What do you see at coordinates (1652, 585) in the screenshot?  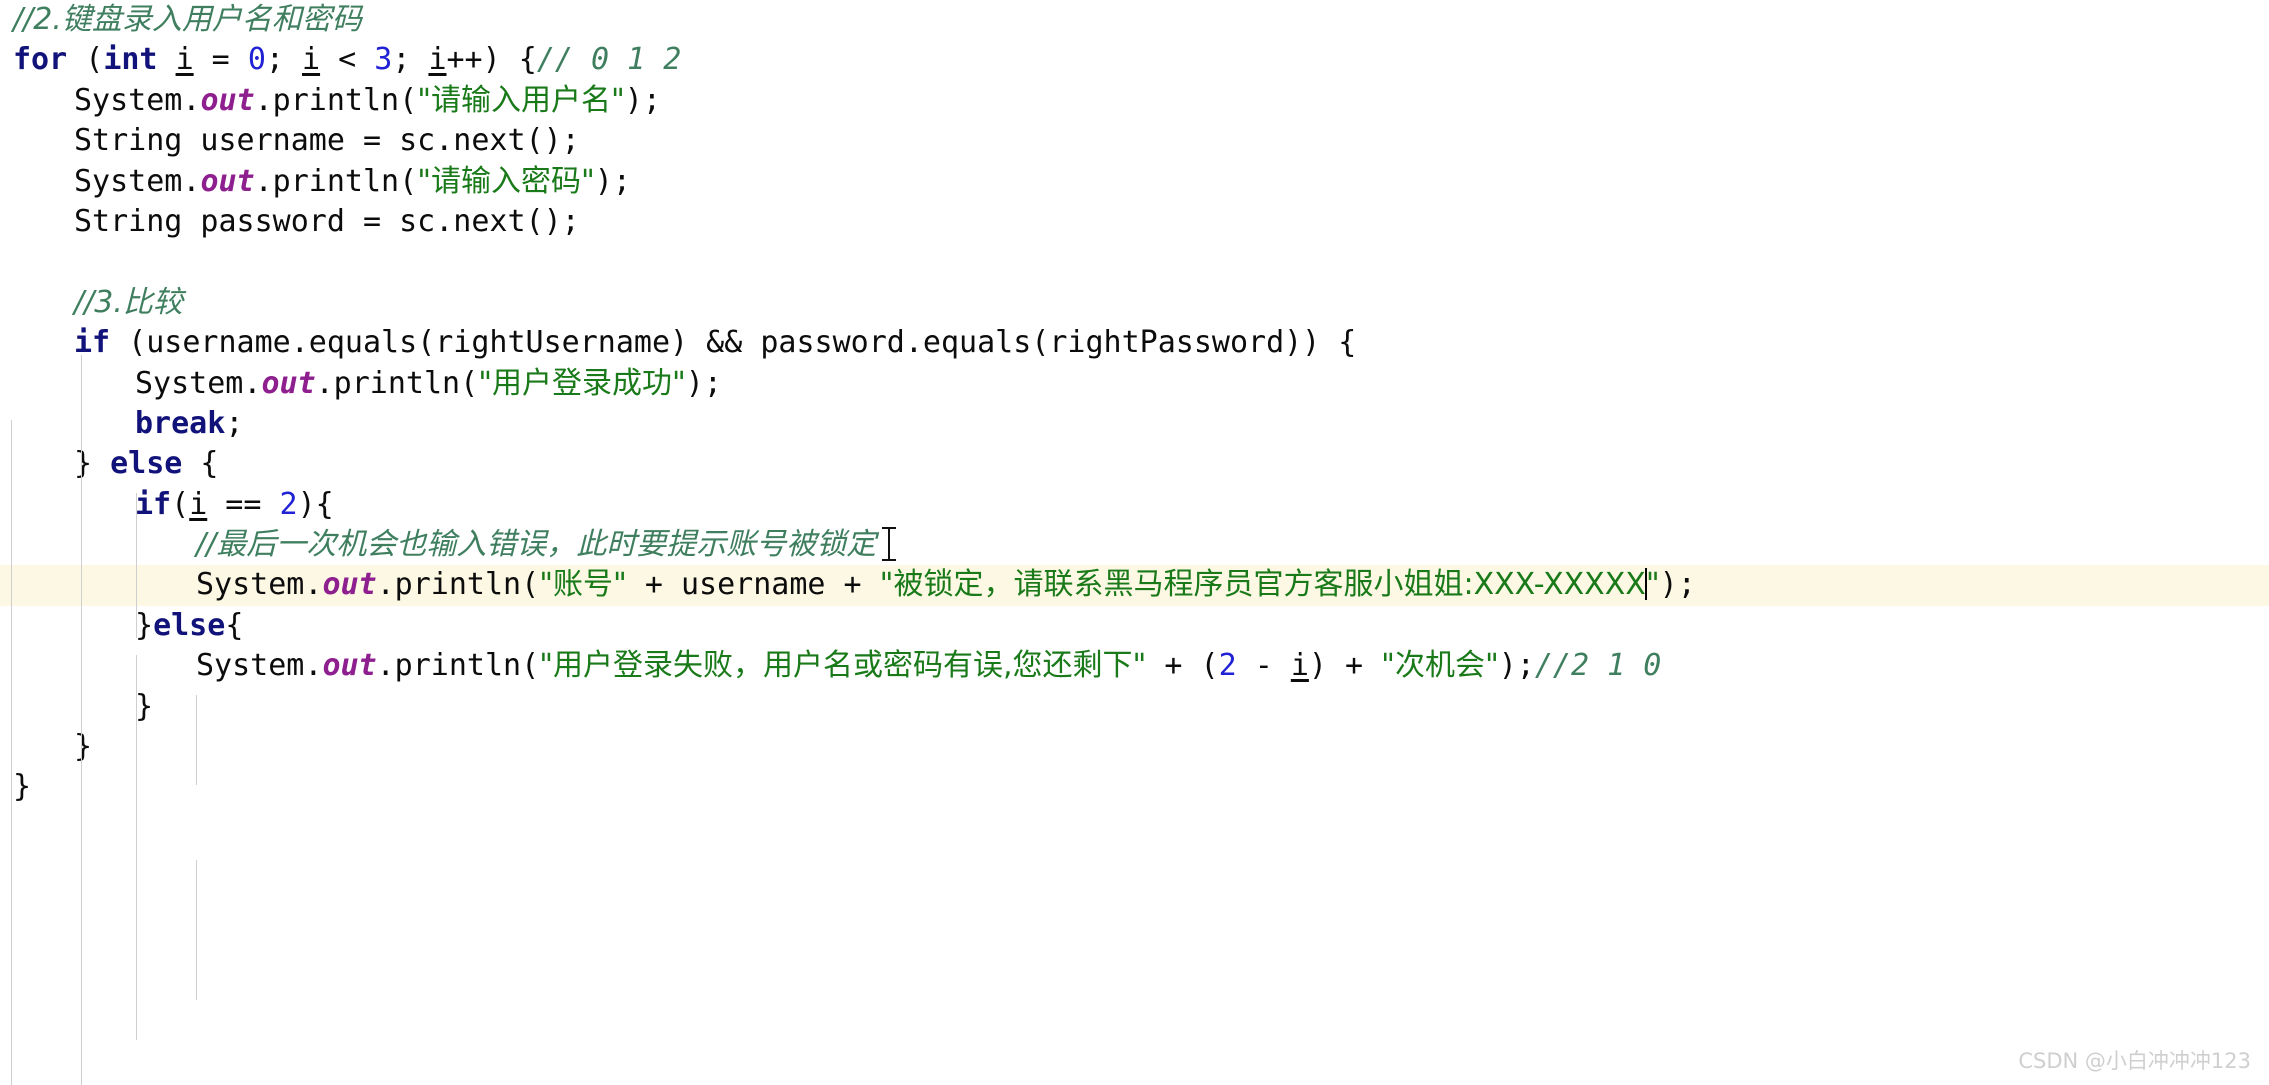 I see `code-token: "` at bounding box center [1652, 585].